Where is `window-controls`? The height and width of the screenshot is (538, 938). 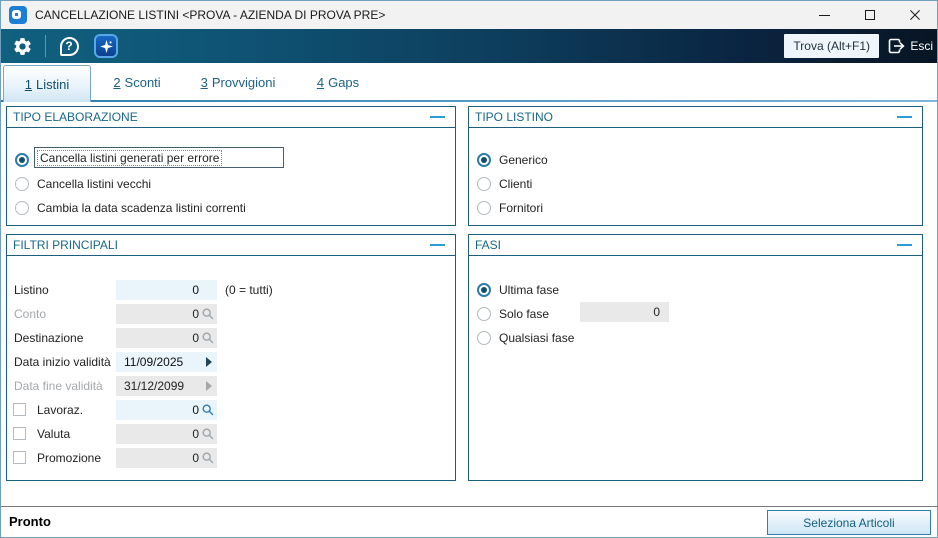 window-controls is located at coordinates (869, 15).